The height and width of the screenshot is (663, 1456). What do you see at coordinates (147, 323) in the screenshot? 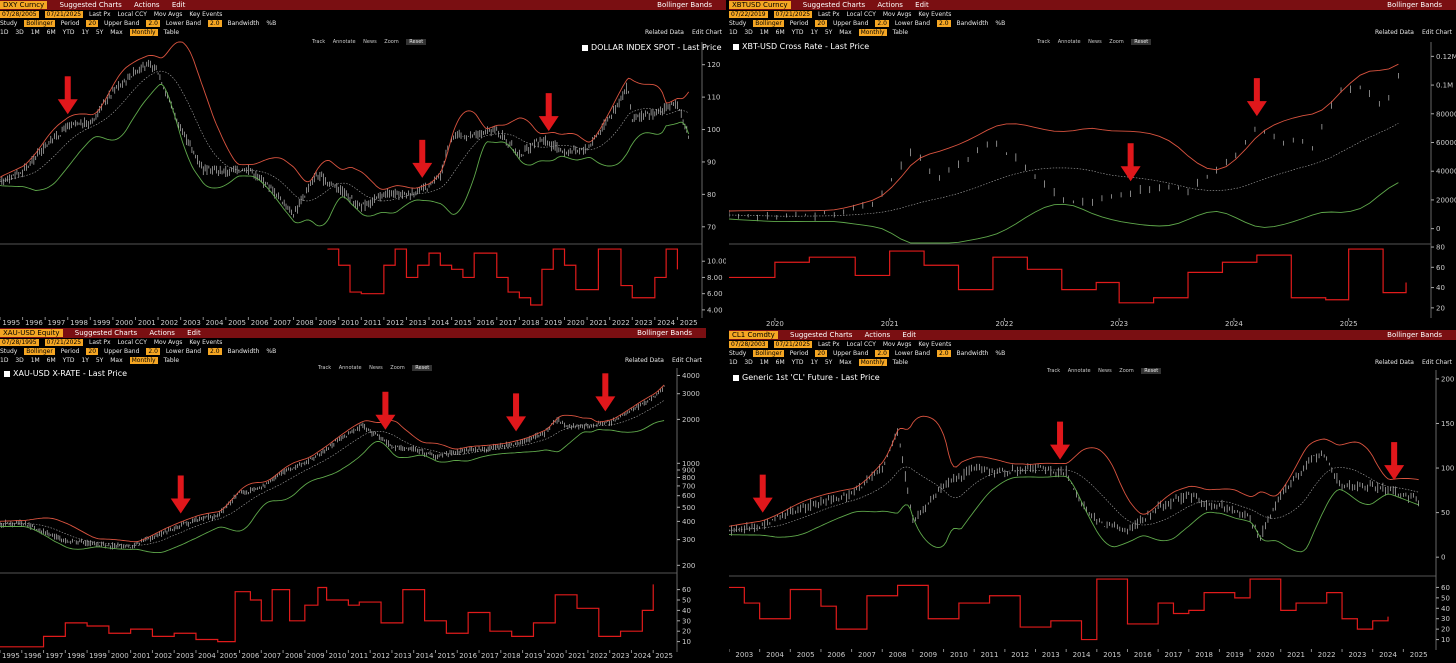
I see `x-tick-label: 2001` at bounding box center [147, 323].